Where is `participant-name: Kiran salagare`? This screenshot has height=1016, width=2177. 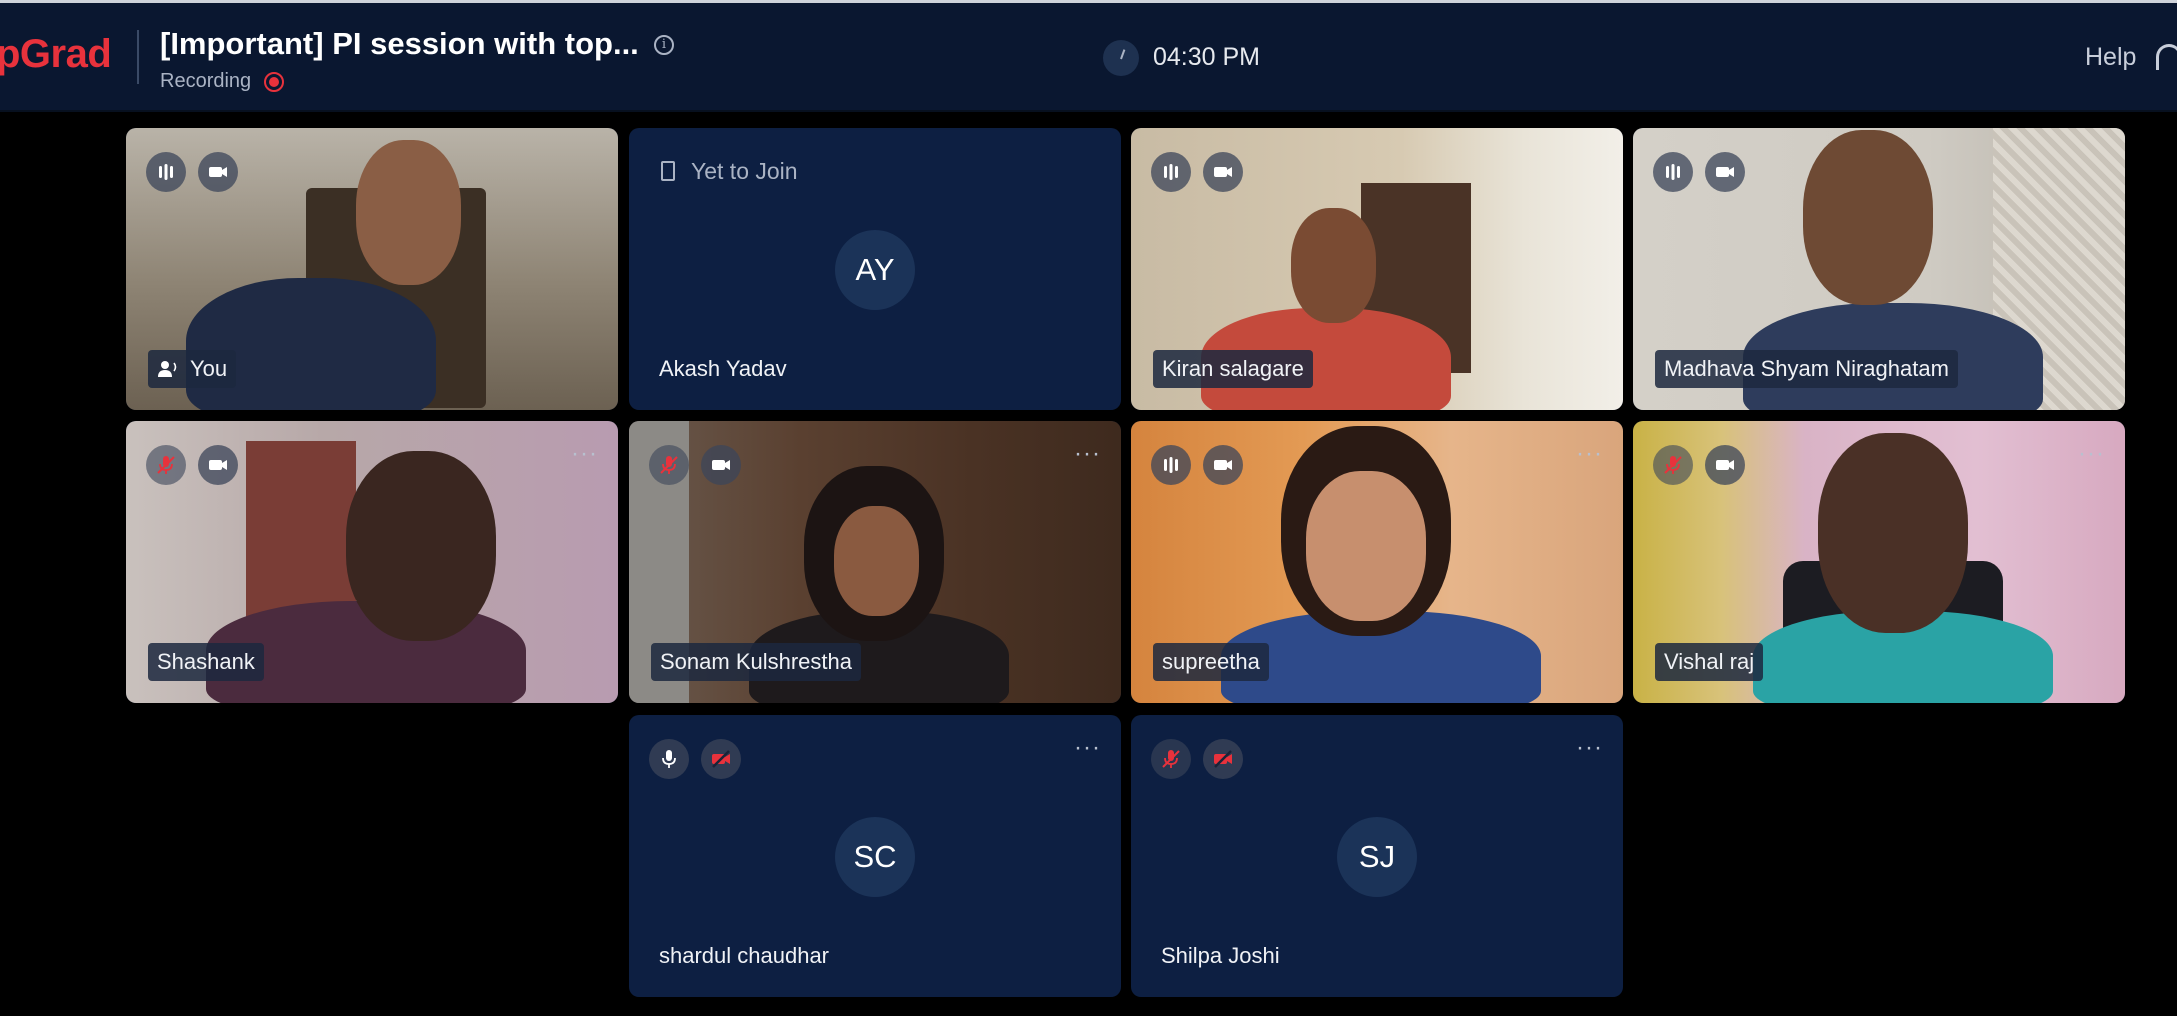
participant-name: Kiran salagare is located at coordinates (1233, 369).